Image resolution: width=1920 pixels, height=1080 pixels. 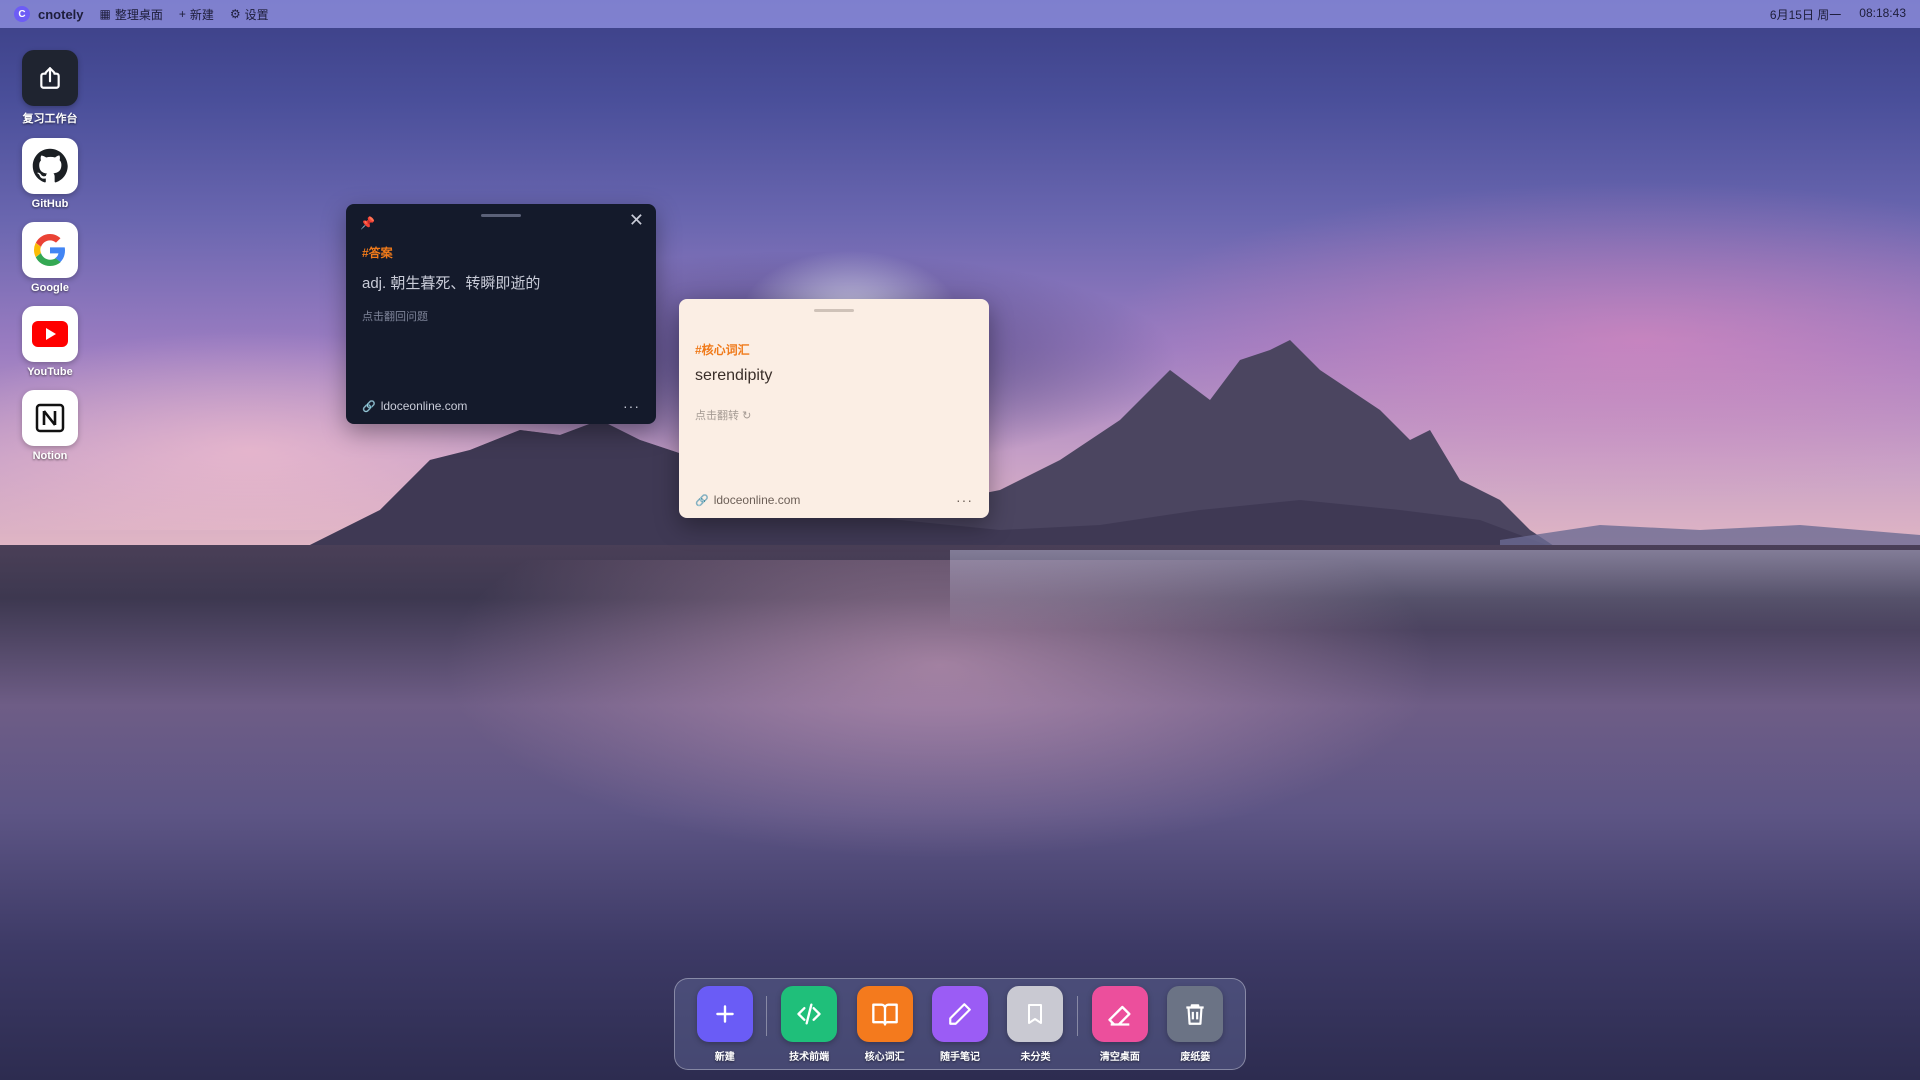 I want to click on shortcut-label: 复习工作台, so click(x=50, y=119).